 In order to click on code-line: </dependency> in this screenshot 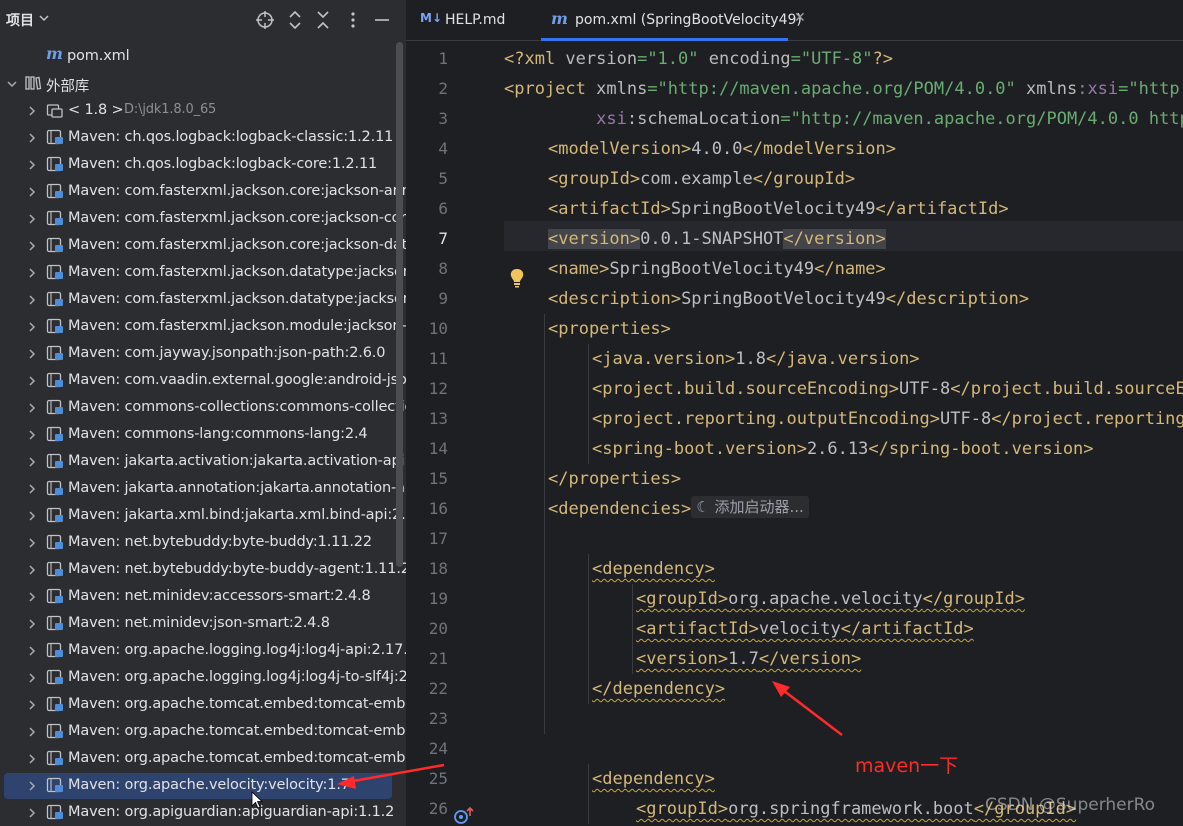, I will do `click(658, 689)`.